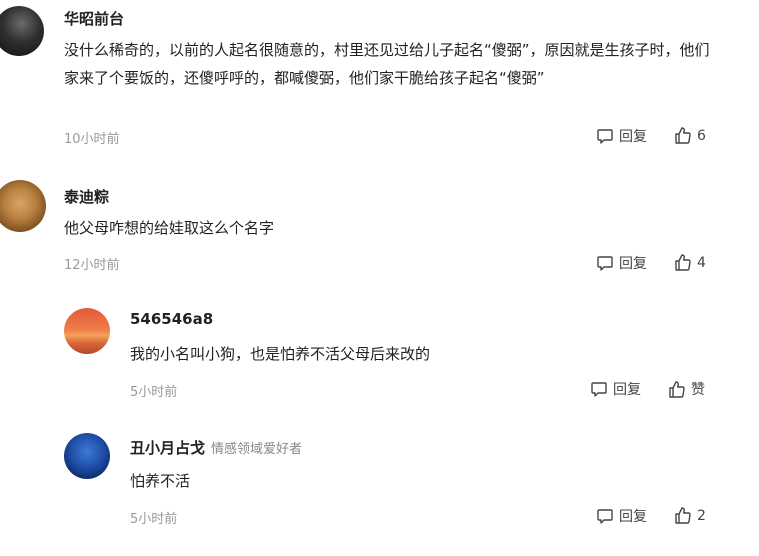 The image size is (759, 556). Describe the element at coordinates (160, 481) in the screenshot. I see `comment-text: 怕养不活` at that location.